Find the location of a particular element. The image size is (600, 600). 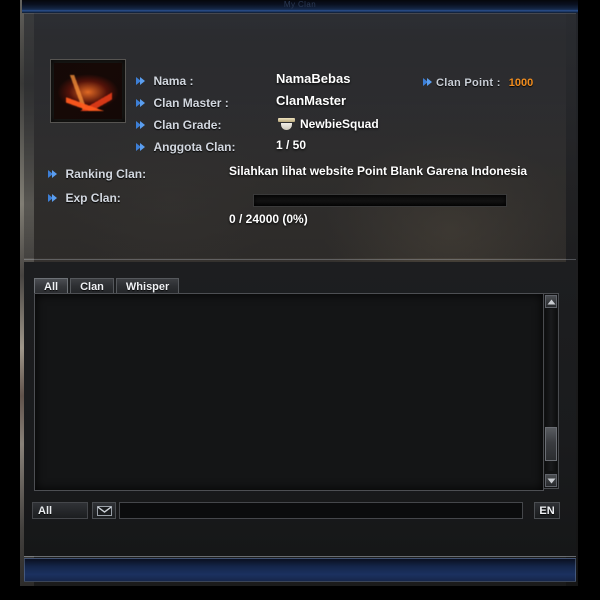

bottom-panel-topline is located at coordinates (300, 556).